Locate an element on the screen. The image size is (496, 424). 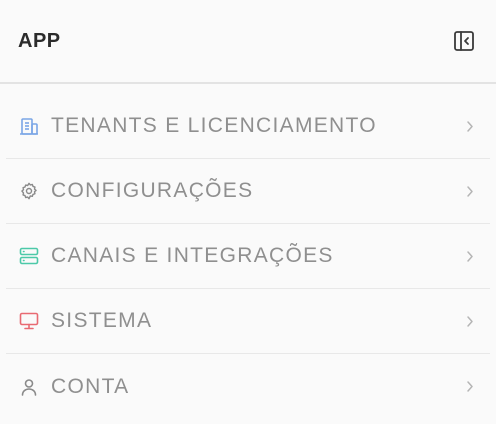
menu-item-label: SISTEMA is located at coordinates (102, 320).